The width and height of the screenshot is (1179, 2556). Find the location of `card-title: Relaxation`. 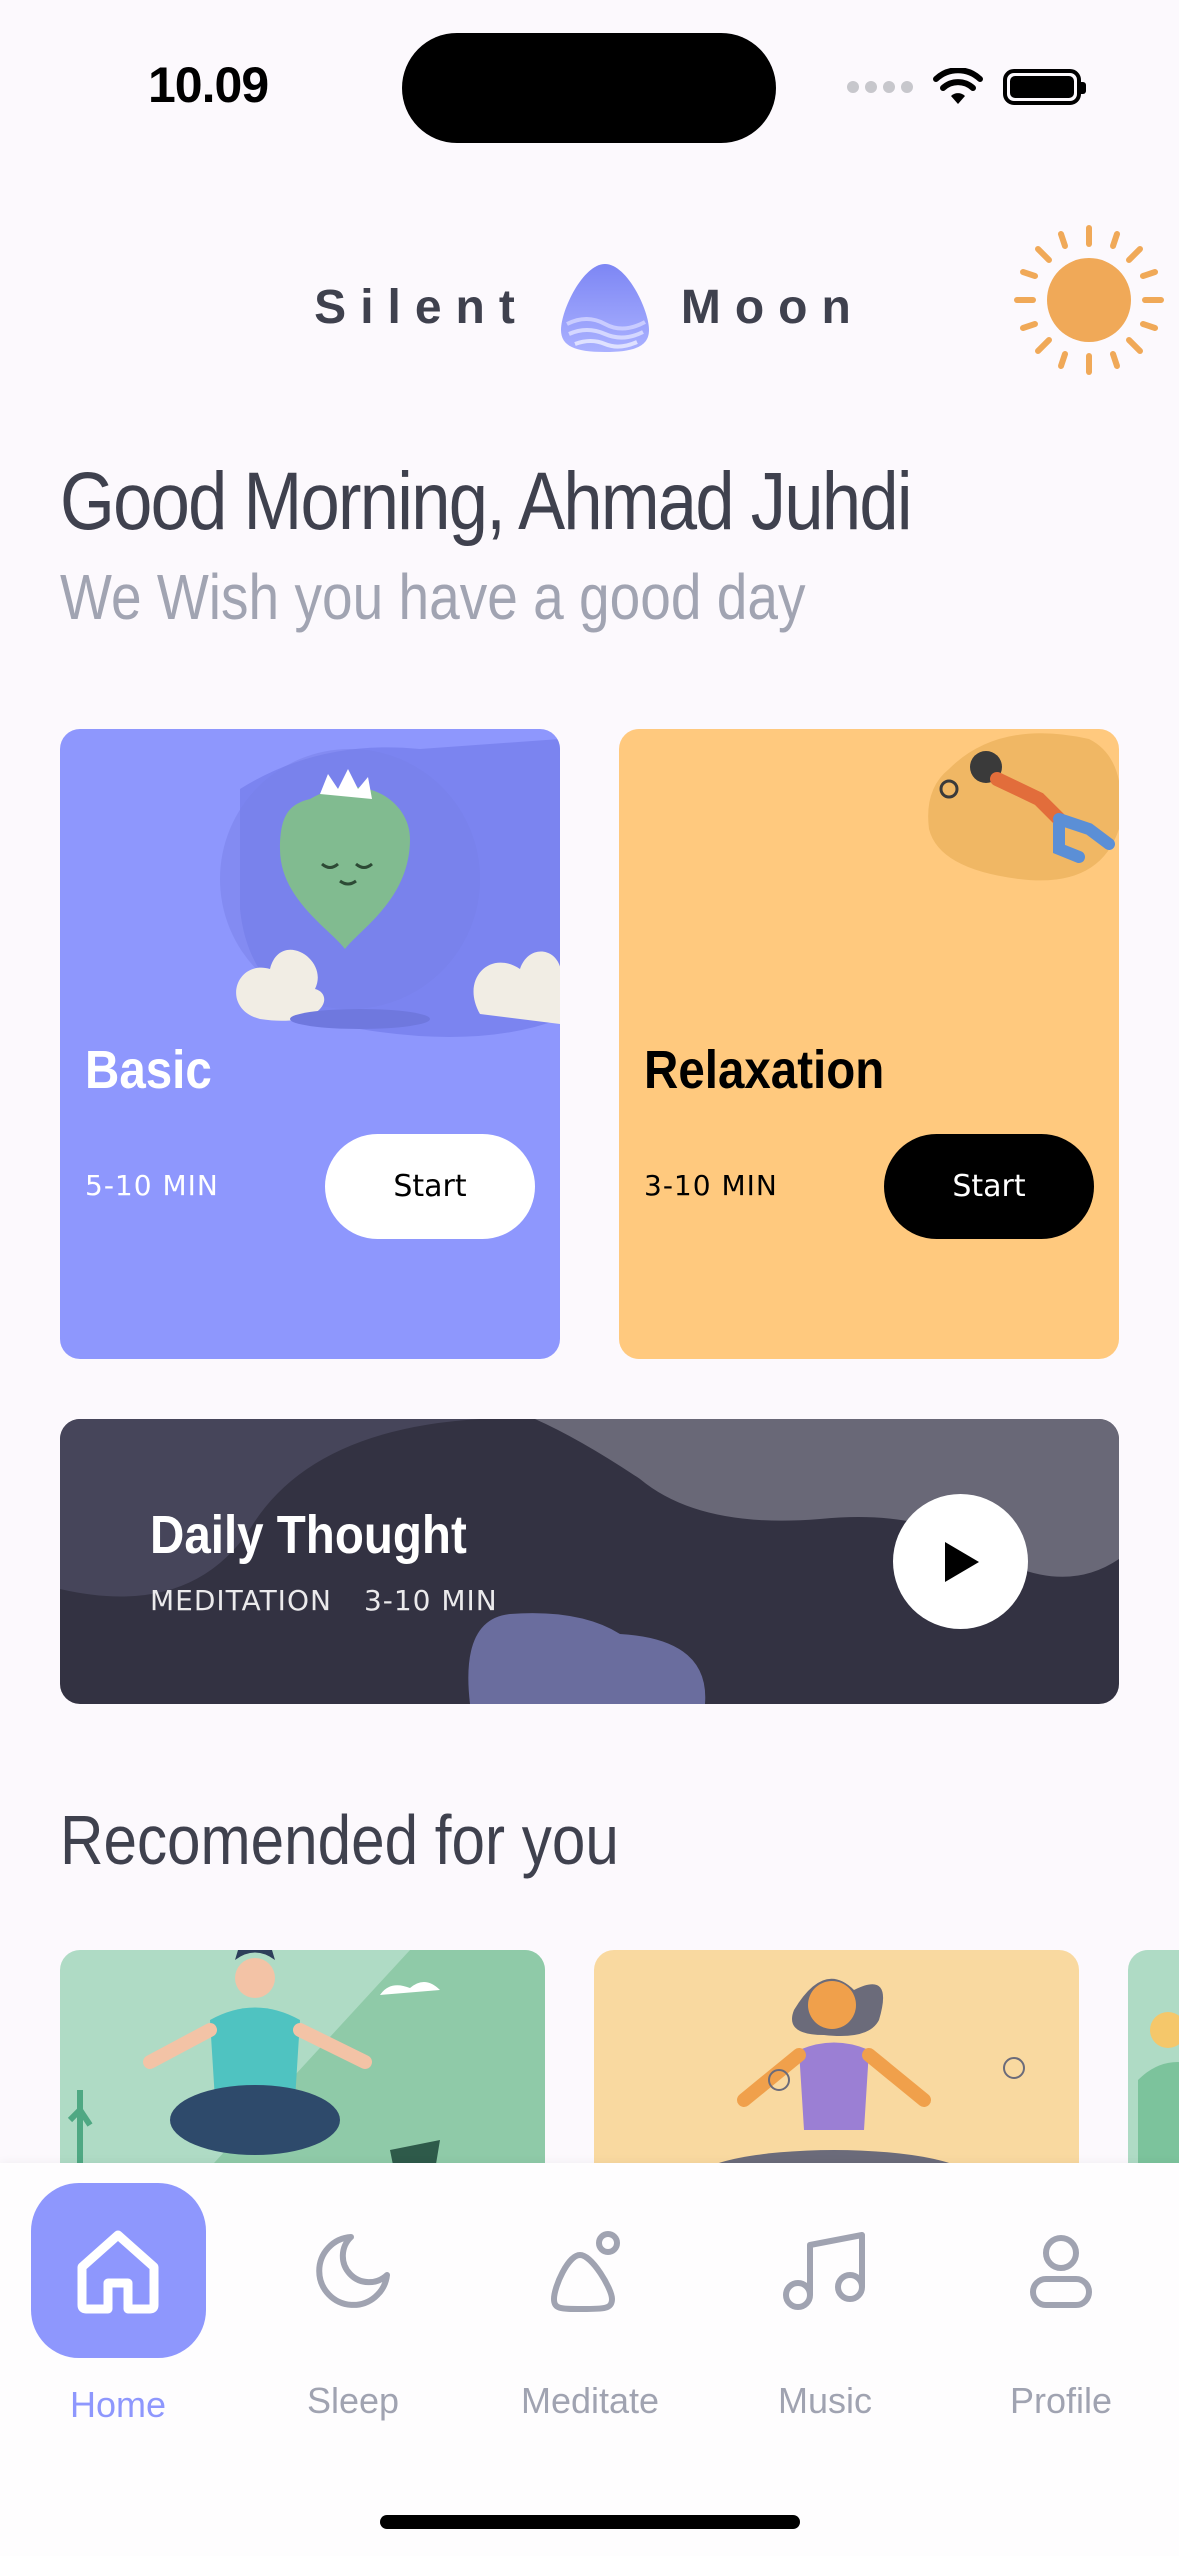

card-title: Relaxation is located at coordinates (764, 1070).